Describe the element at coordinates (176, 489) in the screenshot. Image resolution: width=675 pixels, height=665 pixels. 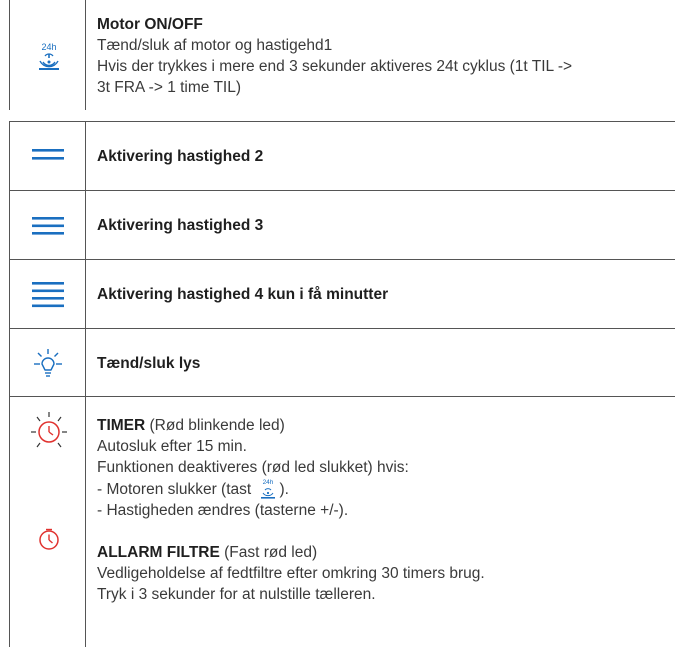
I see `bullet-text: - Motoren slukker (tast` at that location.